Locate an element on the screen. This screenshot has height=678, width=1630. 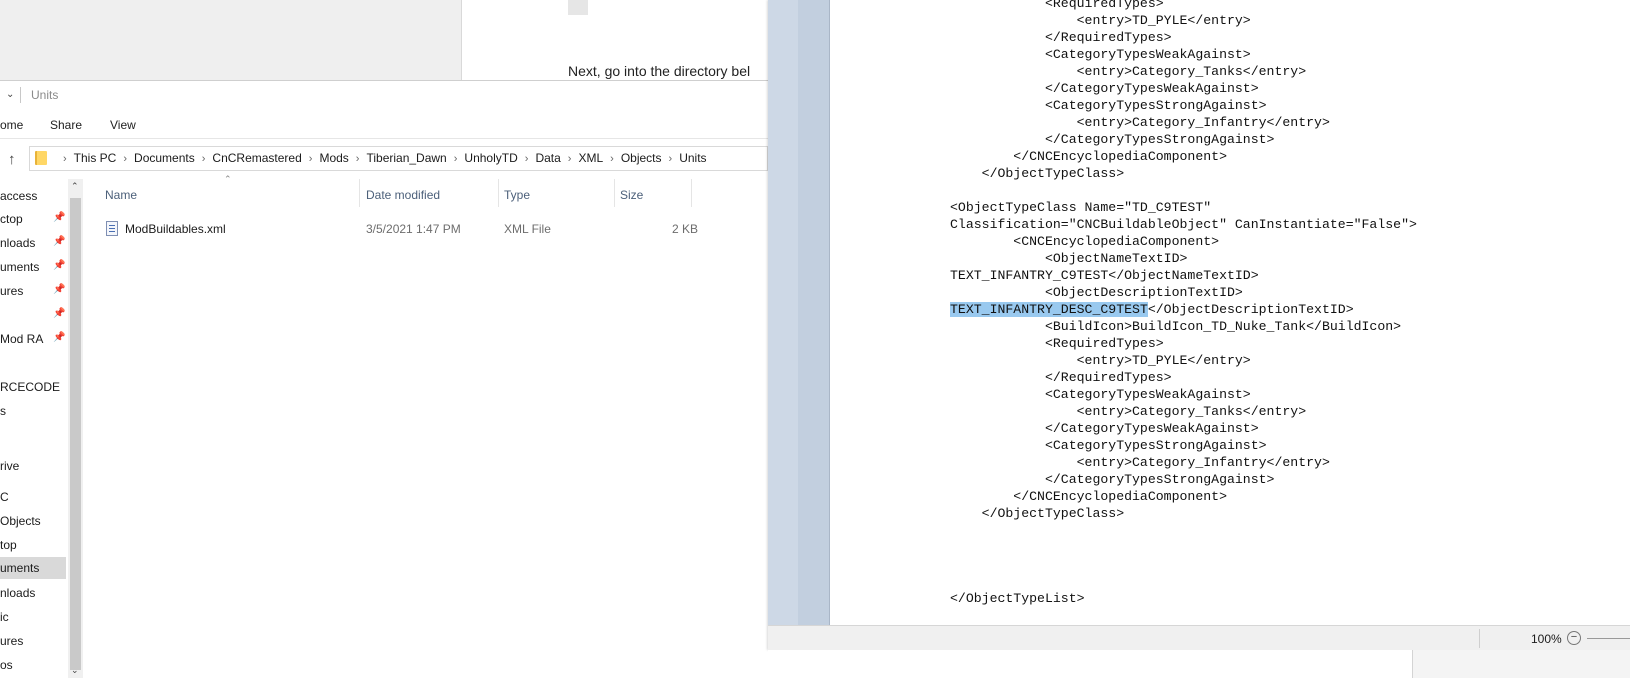
column-headers: ⌃ Name Date modified Type Size is located at coordinates (432, 192).